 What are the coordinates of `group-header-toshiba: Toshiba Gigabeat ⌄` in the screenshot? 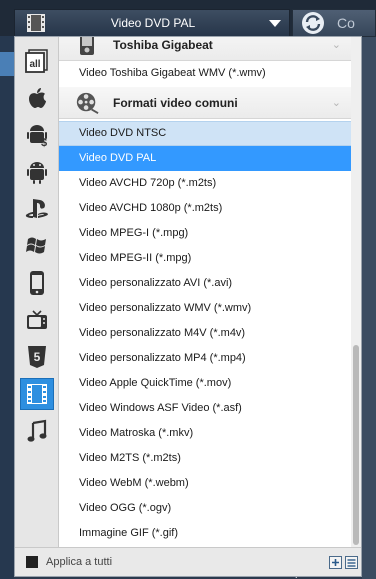 It's located at (205, 49).